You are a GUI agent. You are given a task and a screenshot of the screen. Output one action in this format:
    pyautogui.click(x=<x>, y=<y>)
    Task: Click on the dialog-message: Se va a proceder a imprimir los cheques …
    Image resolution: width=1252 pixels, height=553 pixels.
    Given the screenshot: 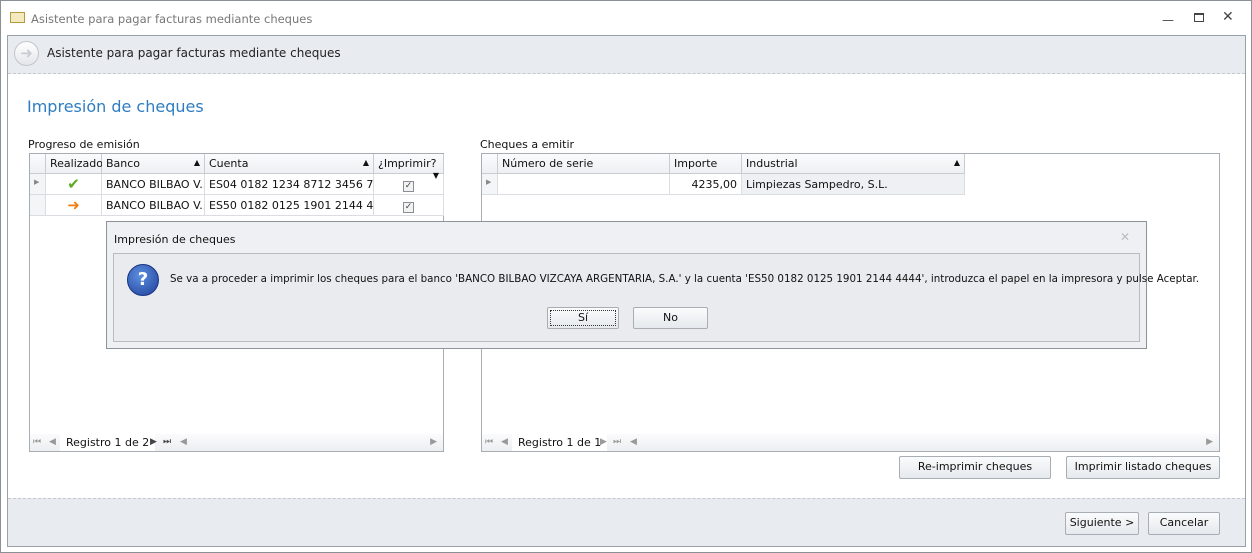 What is the action you would take?
    pyautogui.click(x=685, y=279)
    